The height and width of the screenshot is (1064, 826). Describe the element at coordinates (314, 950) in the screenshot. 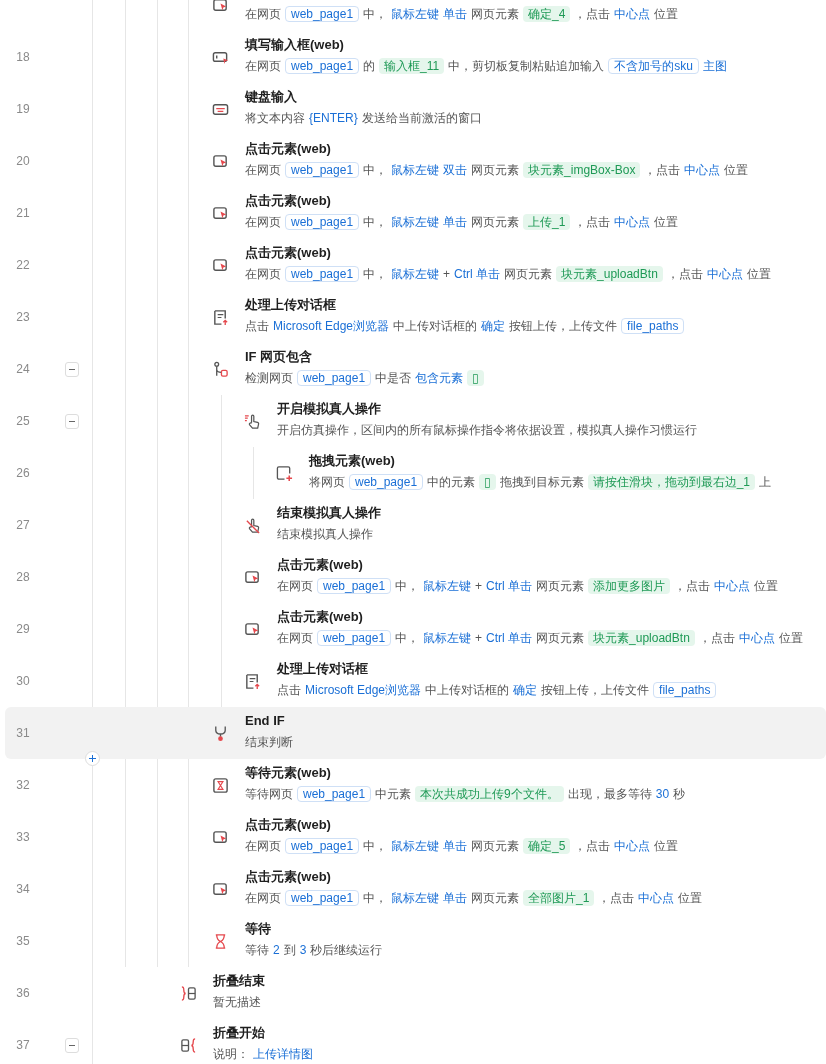

I see `step-description: 等待 2 到 3 秒后继续运行` at that location.